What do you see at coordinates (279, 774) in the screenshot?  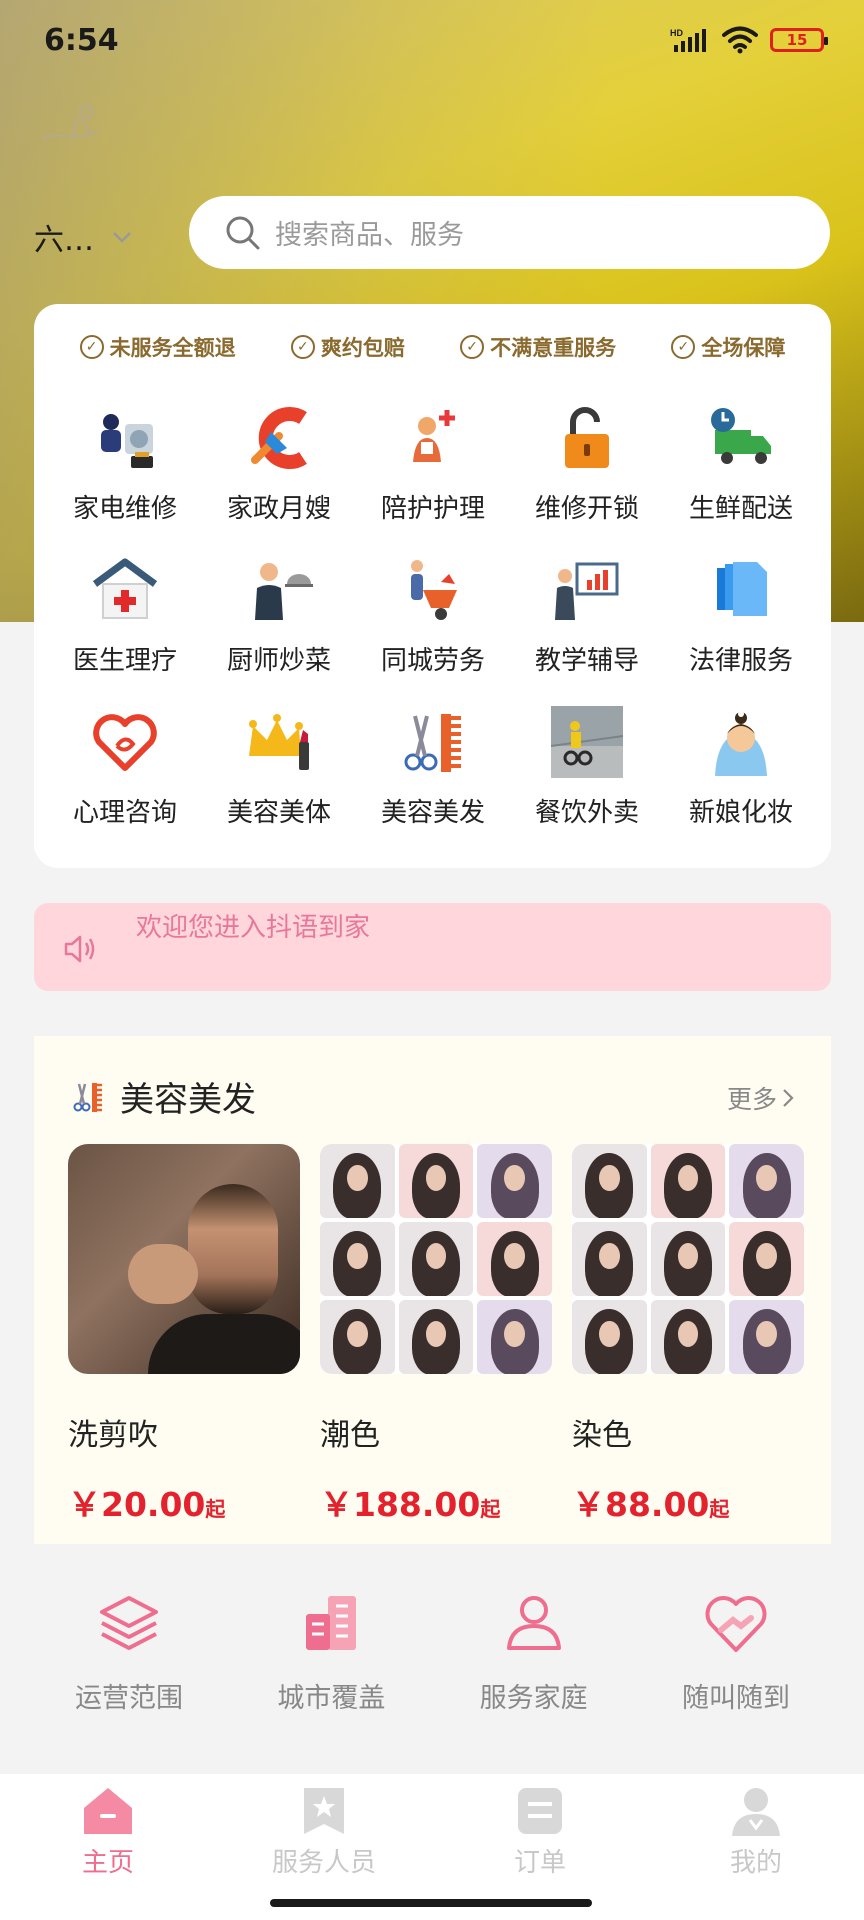 I see `service-item-beauty-body: 美容美体` at bounding box center [279, 774].